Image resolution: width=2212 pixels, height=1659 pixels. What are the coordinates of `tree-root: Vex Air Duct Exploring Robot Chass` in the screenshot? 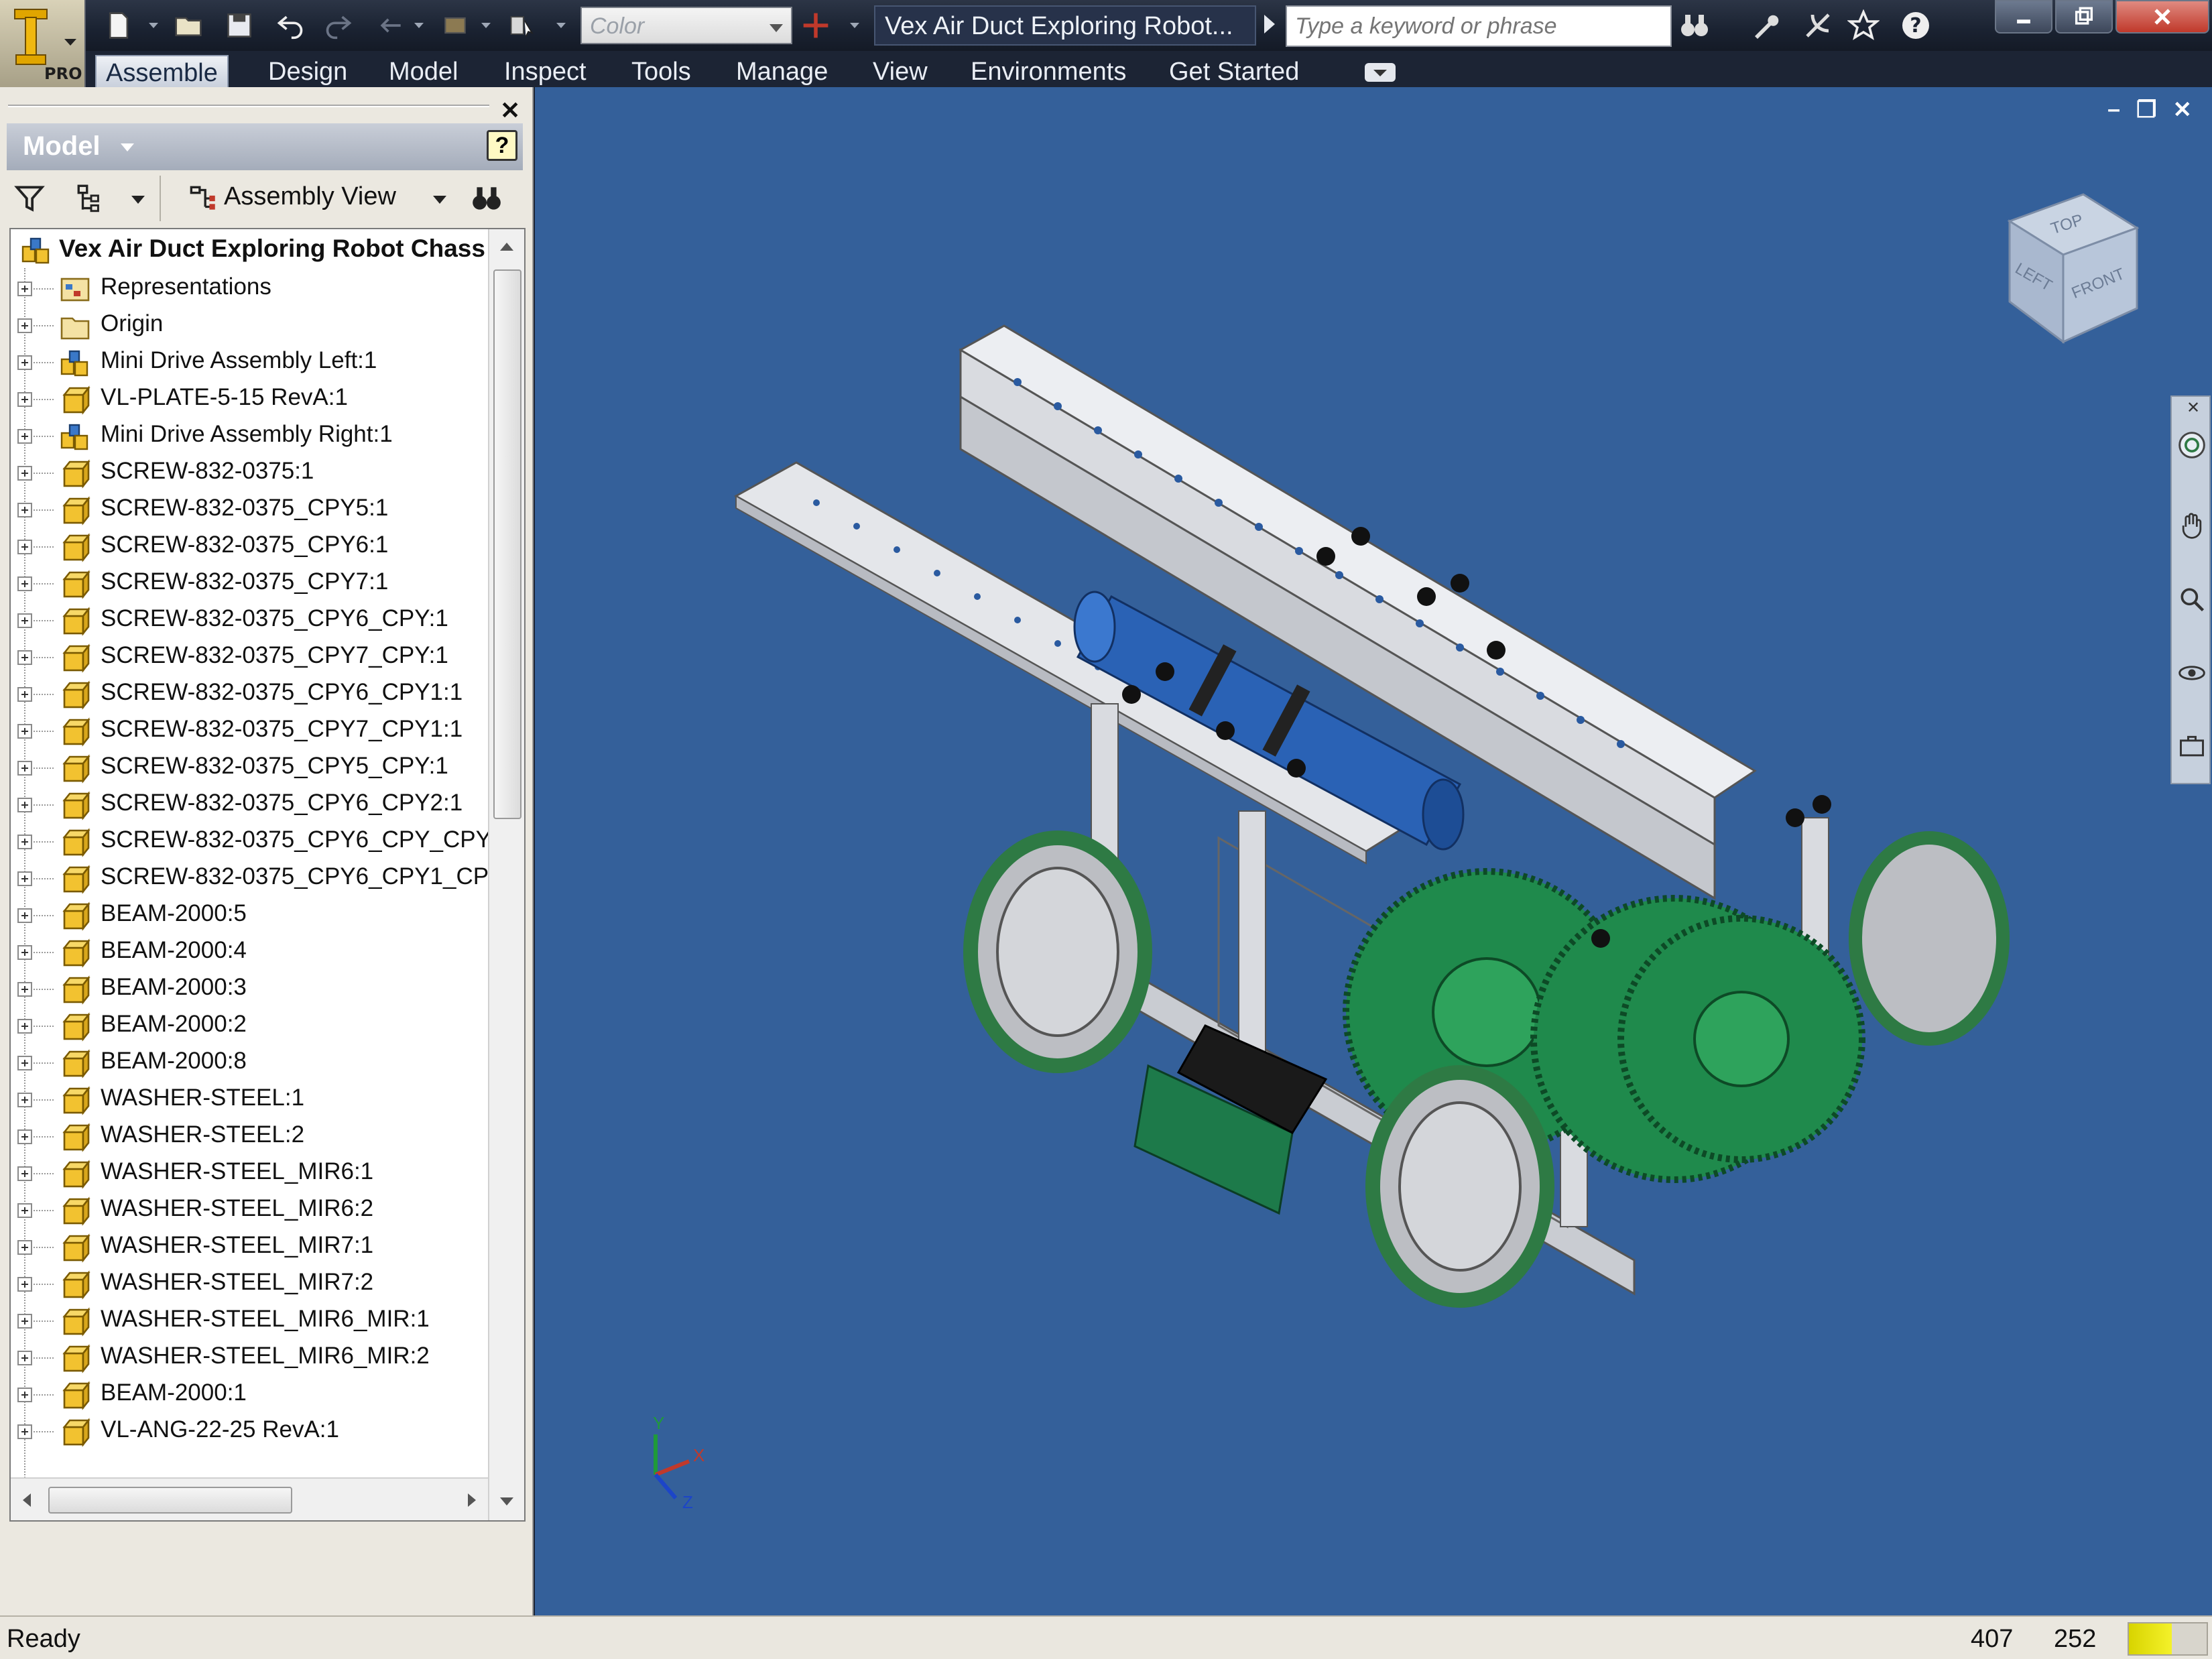 It's located at (249, 250).